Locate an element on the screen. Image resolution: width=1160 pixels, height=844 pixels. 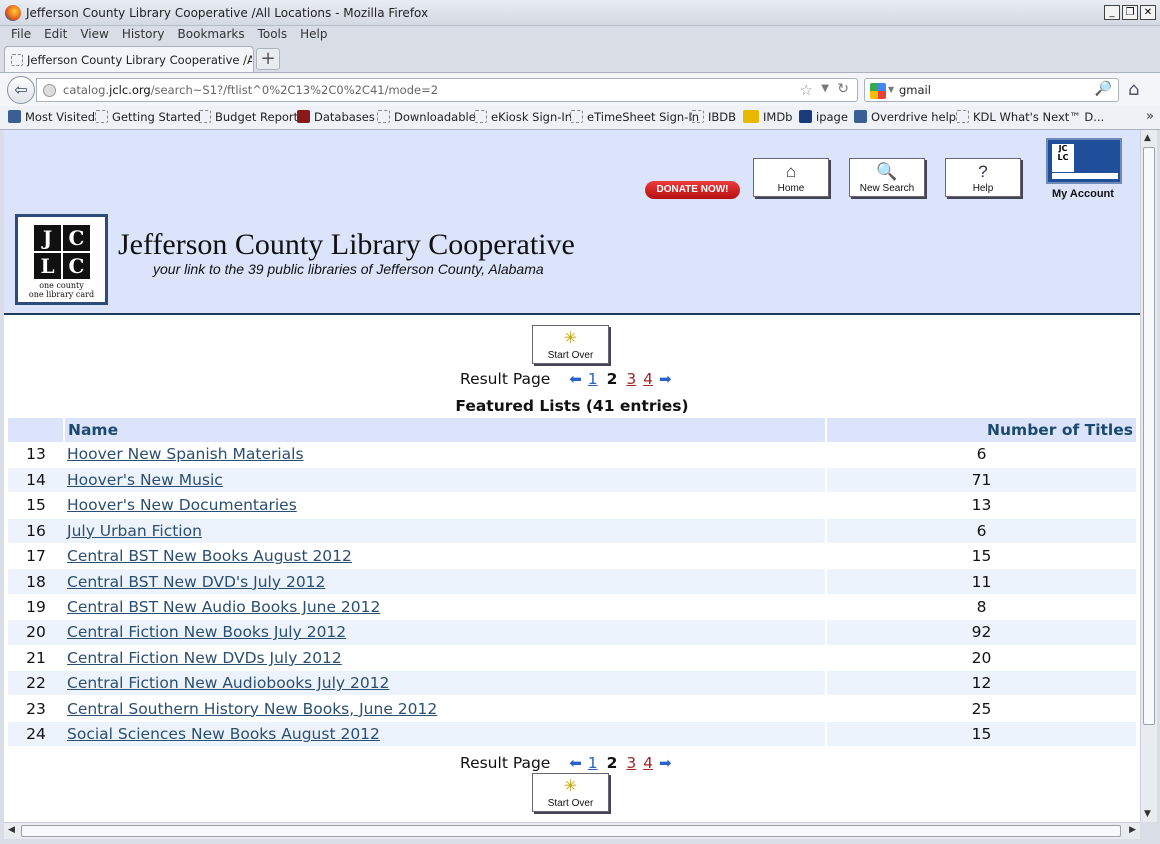
menu-help: Help is located at coordinates (315, 35).